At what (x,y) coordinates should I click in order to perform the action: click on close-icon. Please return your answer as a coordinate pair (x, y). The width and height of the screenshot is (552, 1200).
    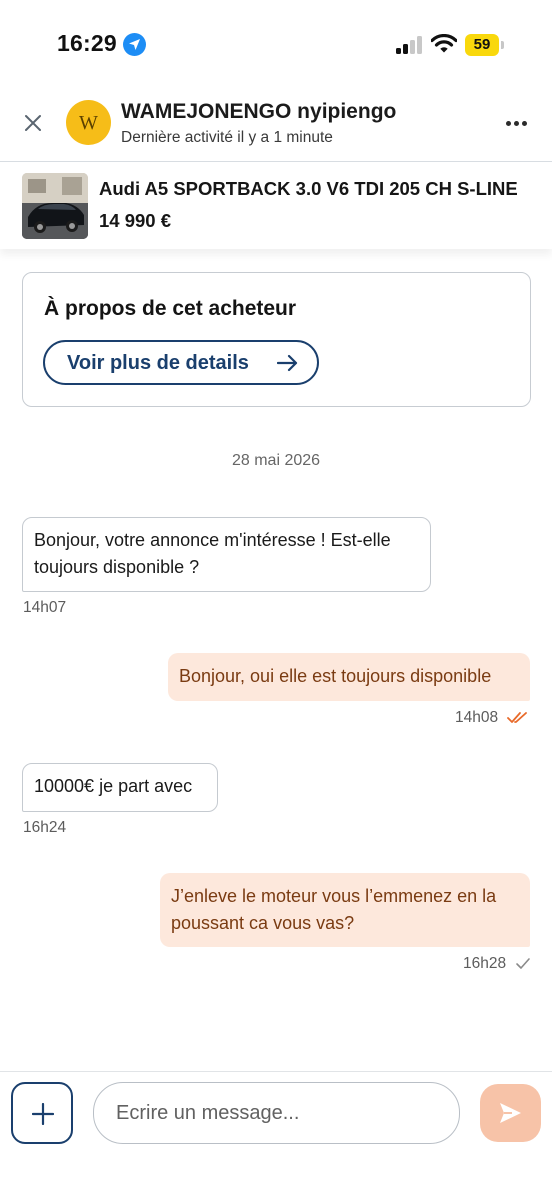
    Looking at the image, I should click on (33, 123).